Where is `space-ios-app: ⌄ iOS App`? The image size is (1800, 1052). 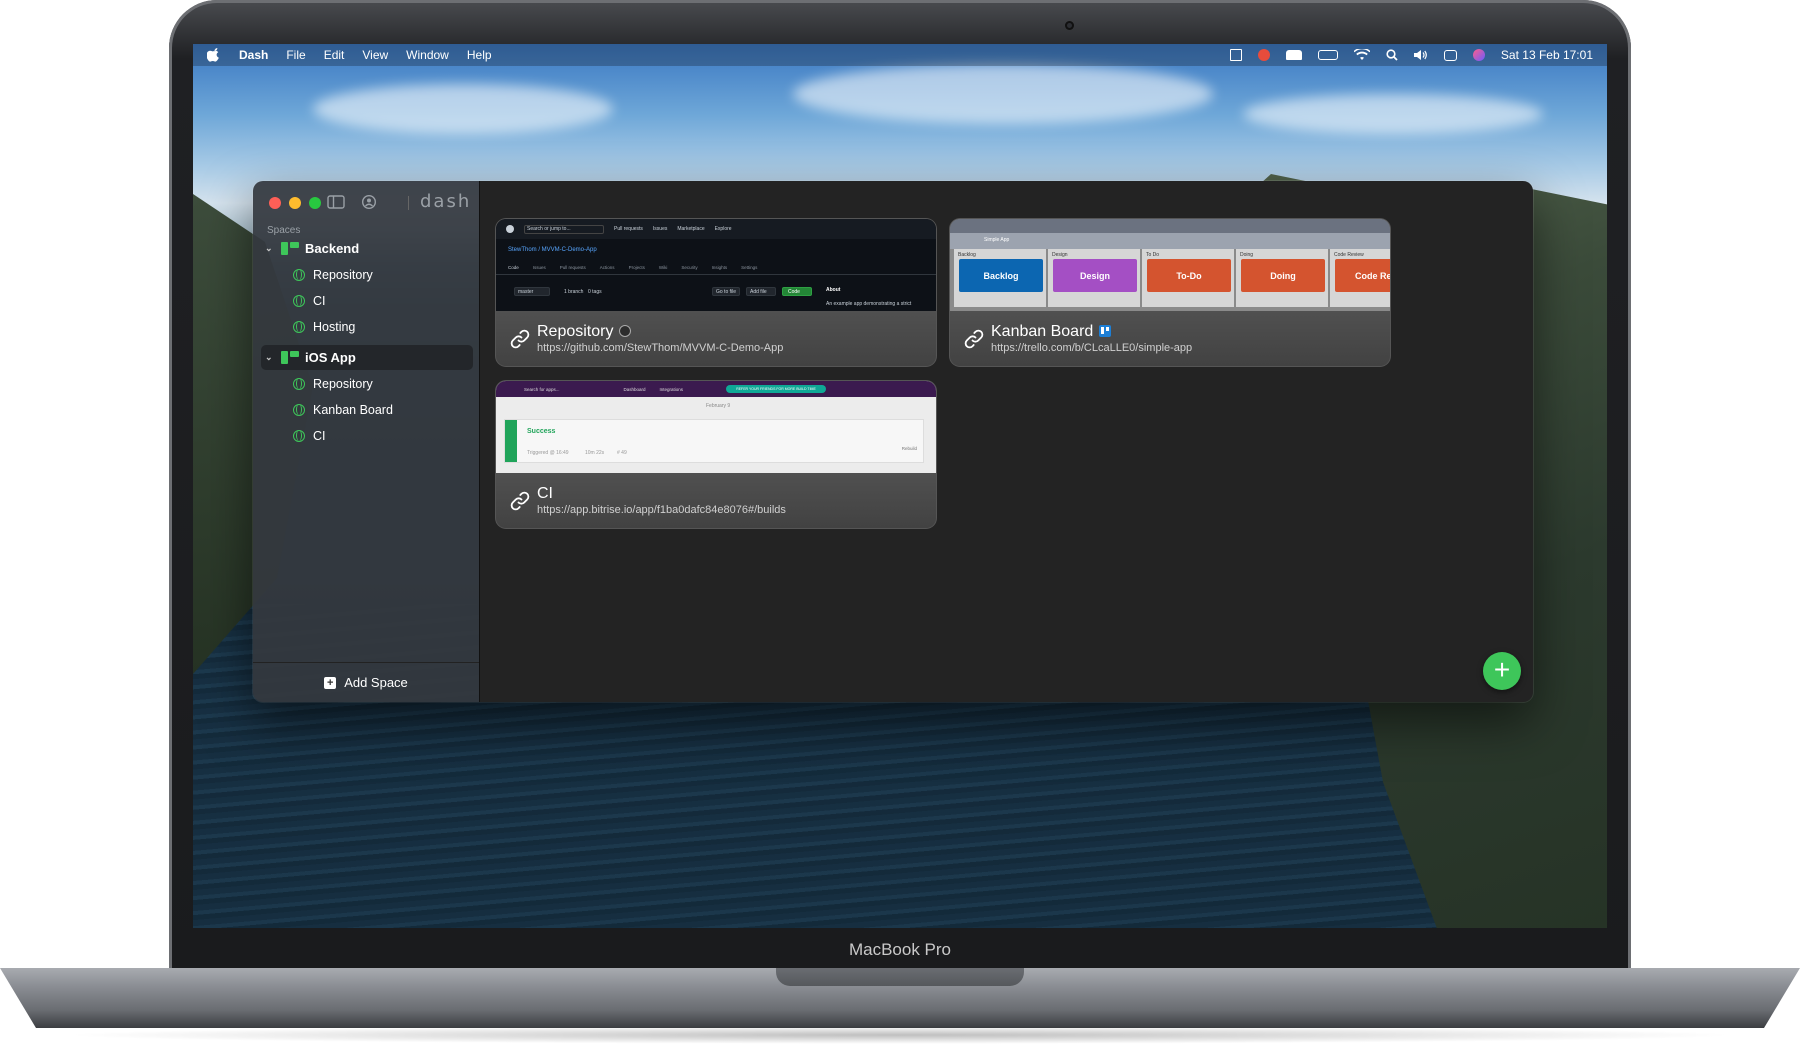
space-ios-app: ⌄ iOS App is located at coordinates (367, 357).